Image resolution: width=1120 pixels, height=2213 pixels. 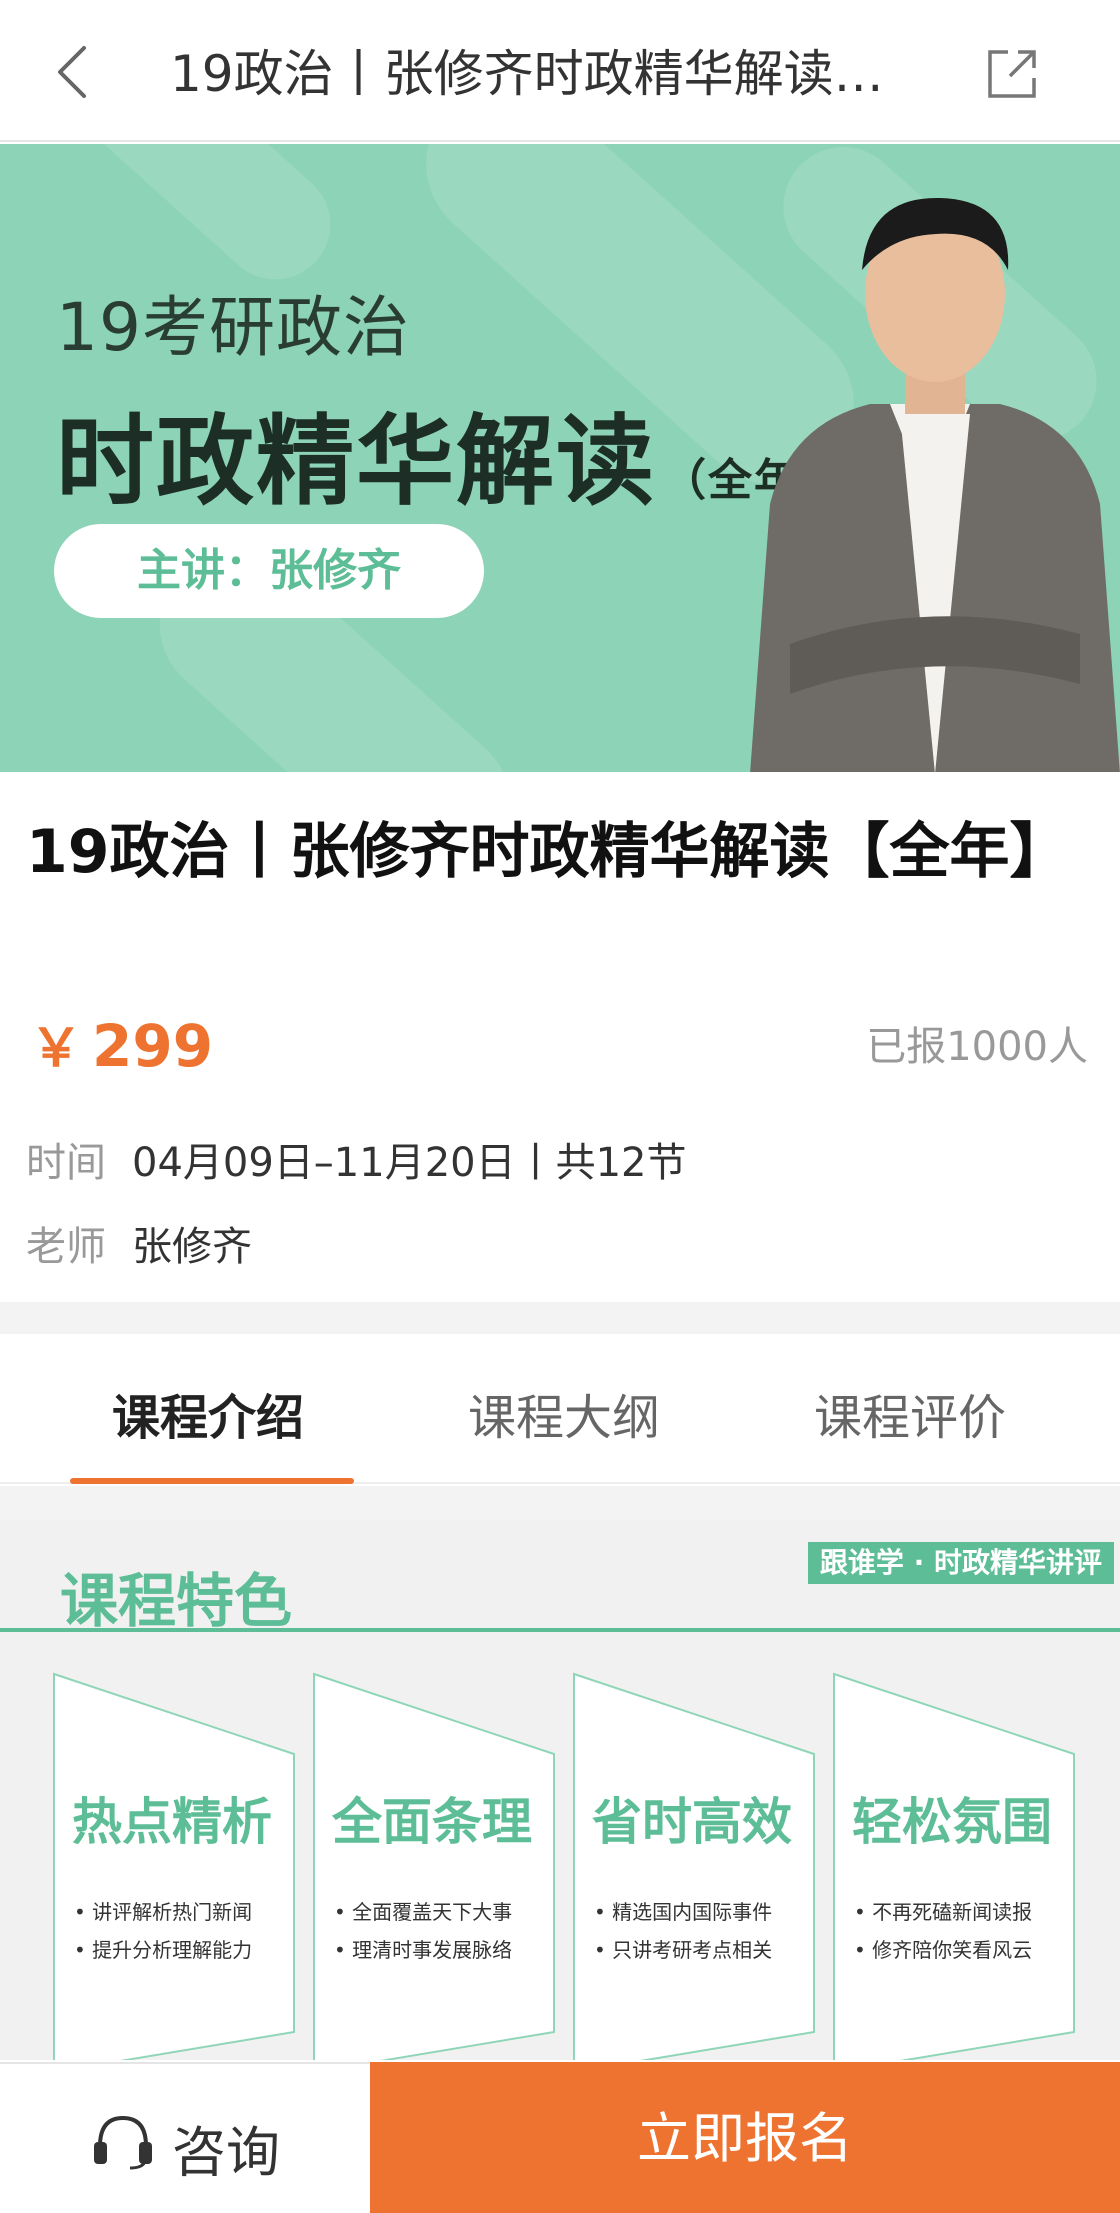 I want to click on tab-course-intro: 课程介绍, so click(x=208, y=1413).